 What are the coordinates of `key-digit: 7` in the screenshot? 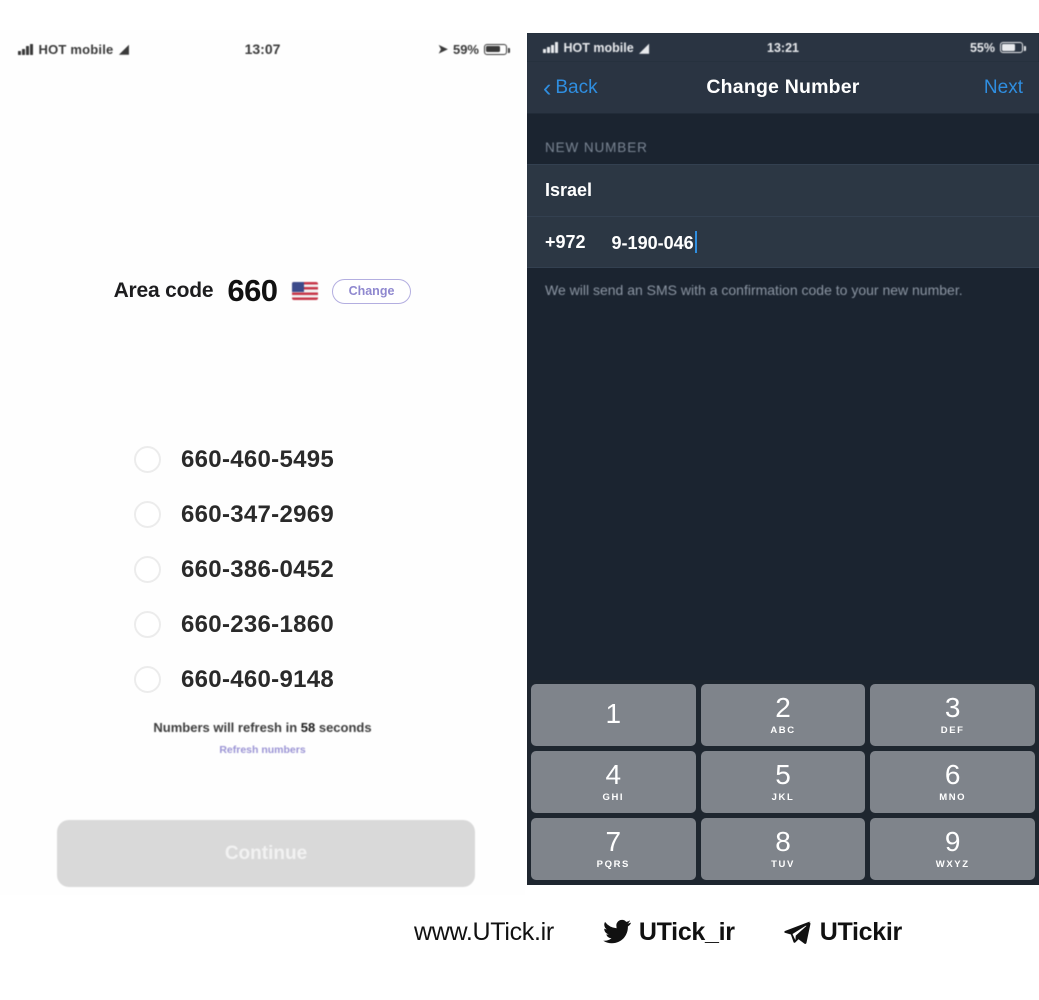 It's located at (613, 841).